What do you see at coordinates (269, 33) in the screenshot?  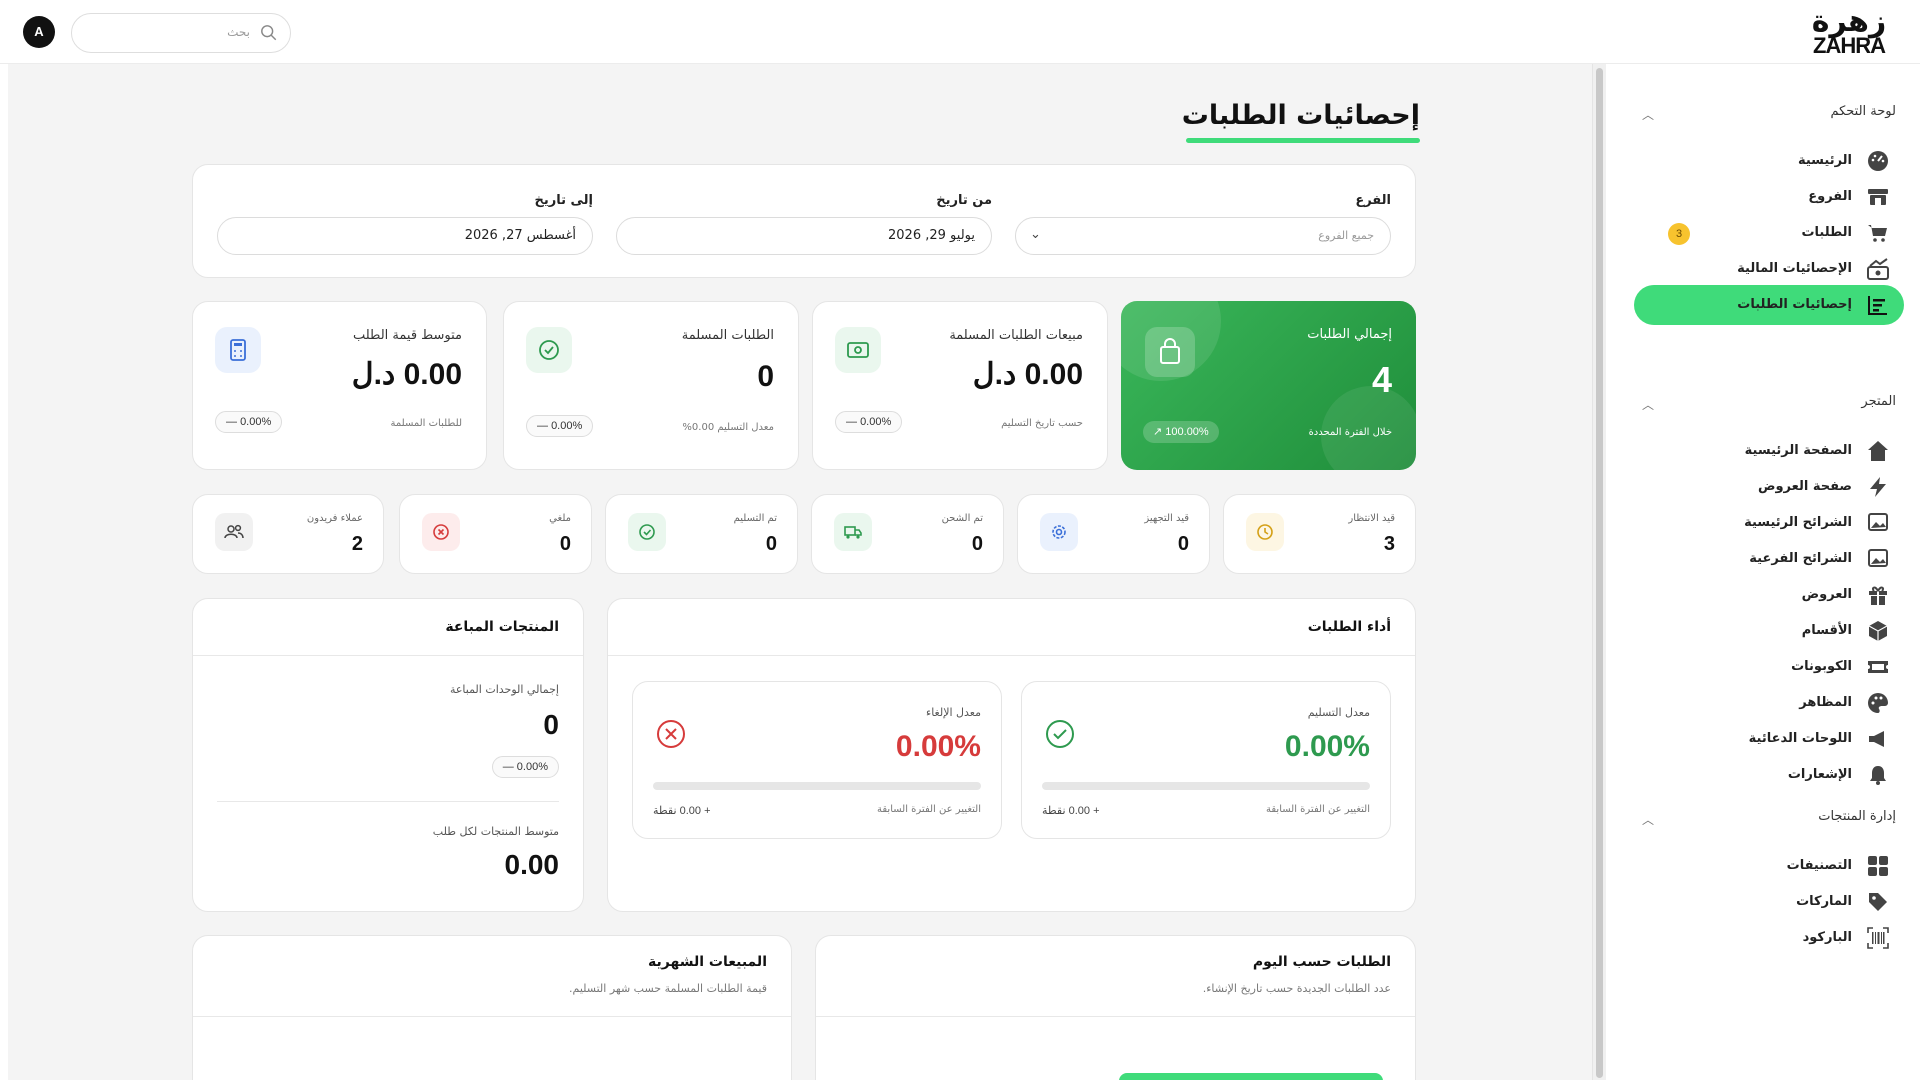 I see `search-icon` at bounding box center [269, 33].